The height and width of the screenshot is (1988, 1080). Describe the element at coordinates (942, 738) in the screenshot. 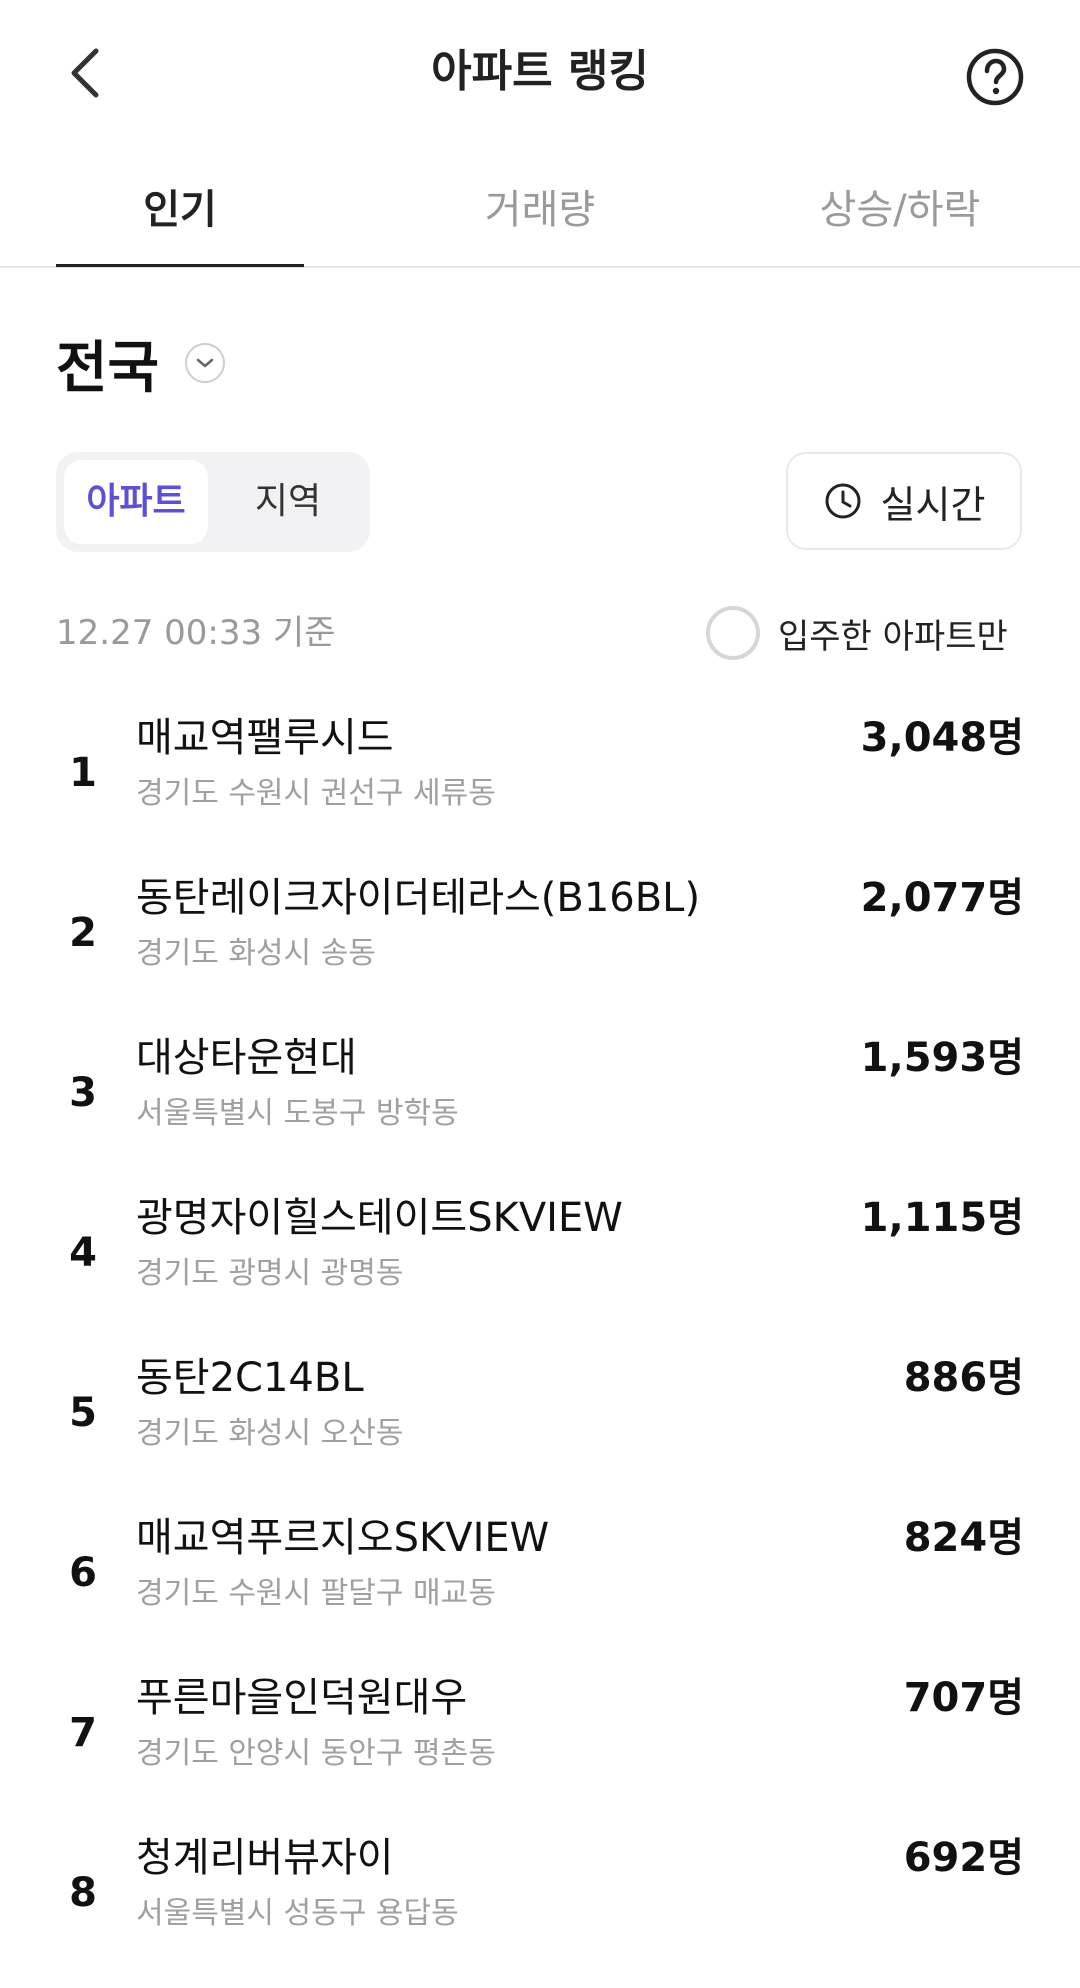

I see `visitor-count: 3,048명` at that location.